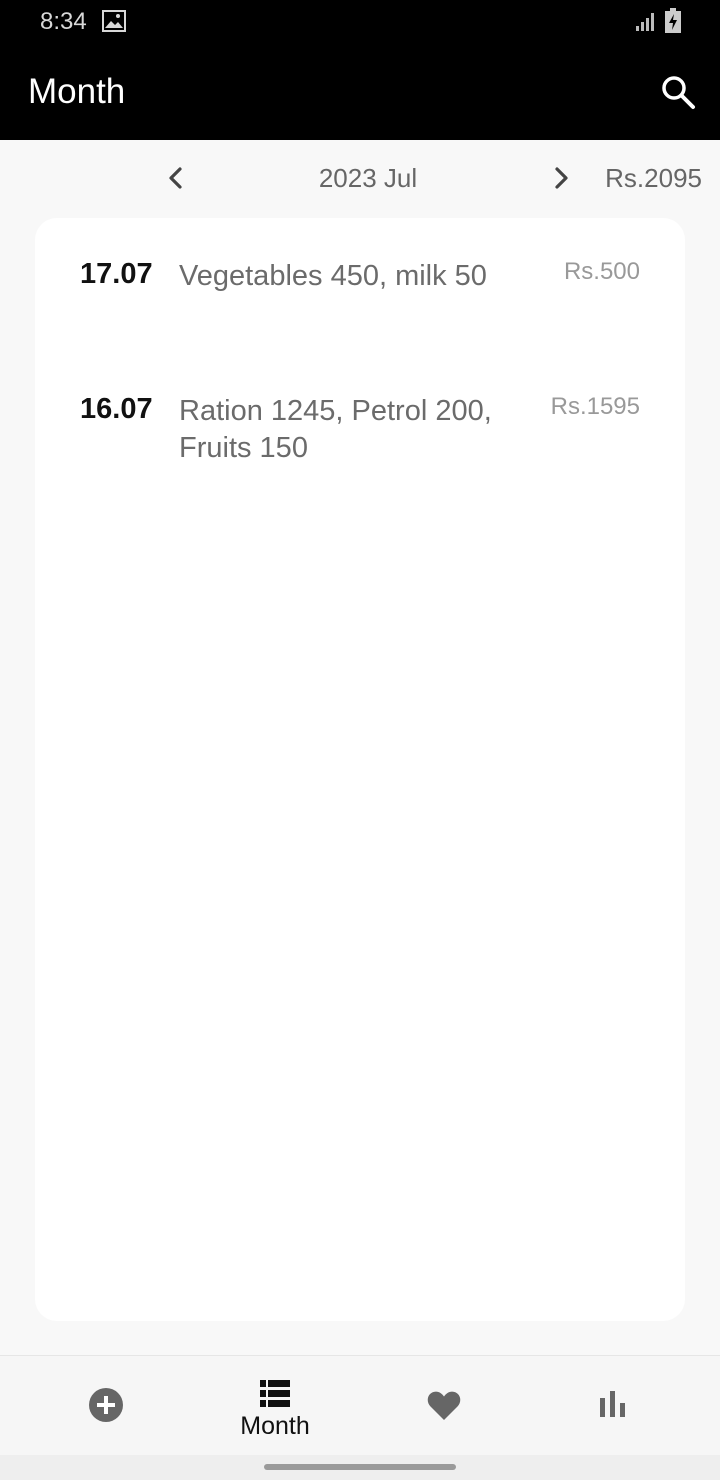 This screenshot has width=720, height=1480. I want to click on gesture-bar, so click(360, 1467).